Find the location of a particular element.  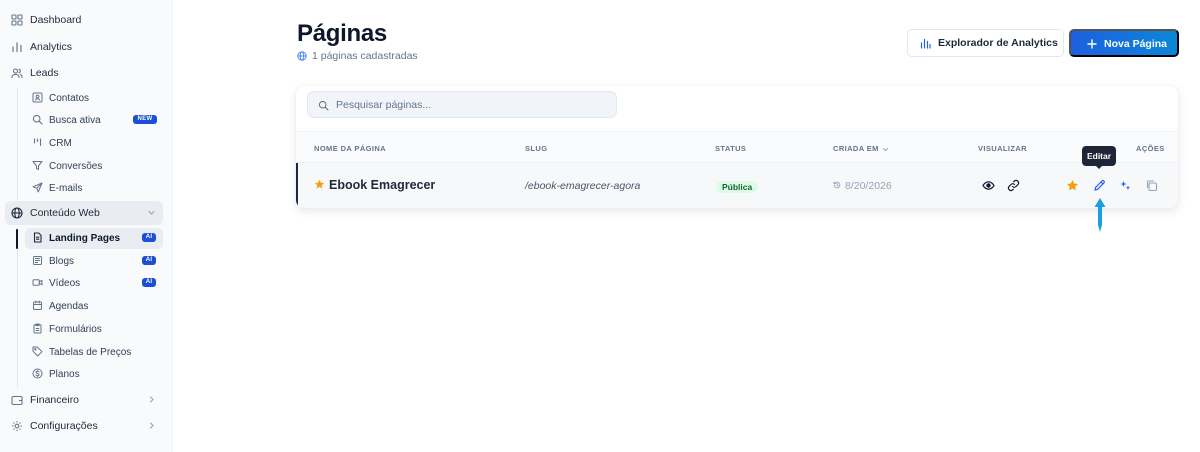

new-page-button: Nova Página is located at coordinates (1124, 43).